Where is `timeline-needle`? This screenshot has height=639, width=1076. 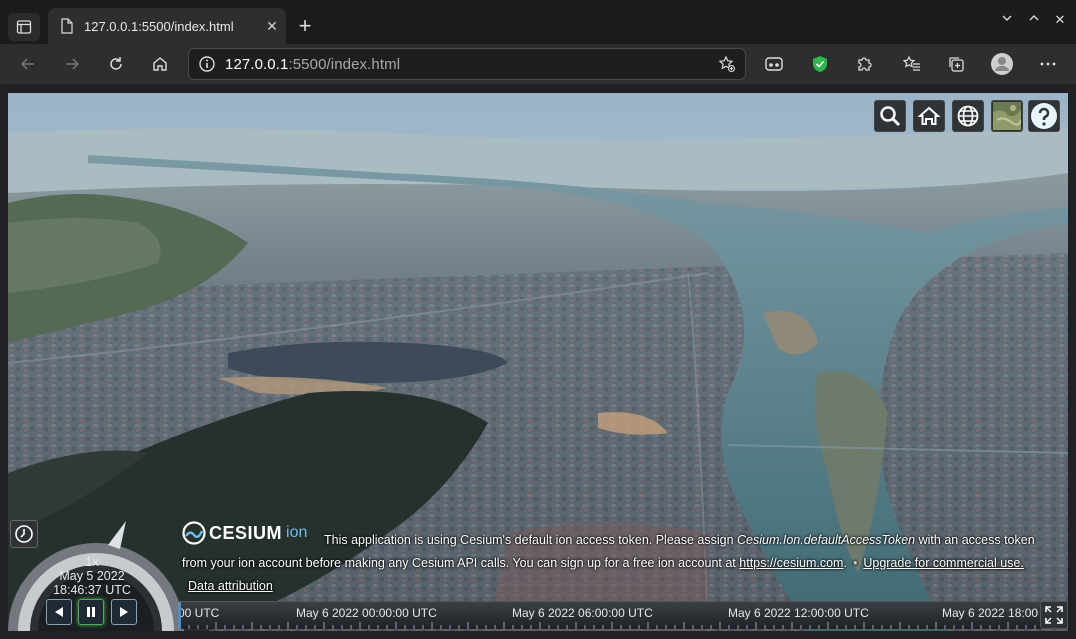
timeline-needle is located at coordinates (179, 615).